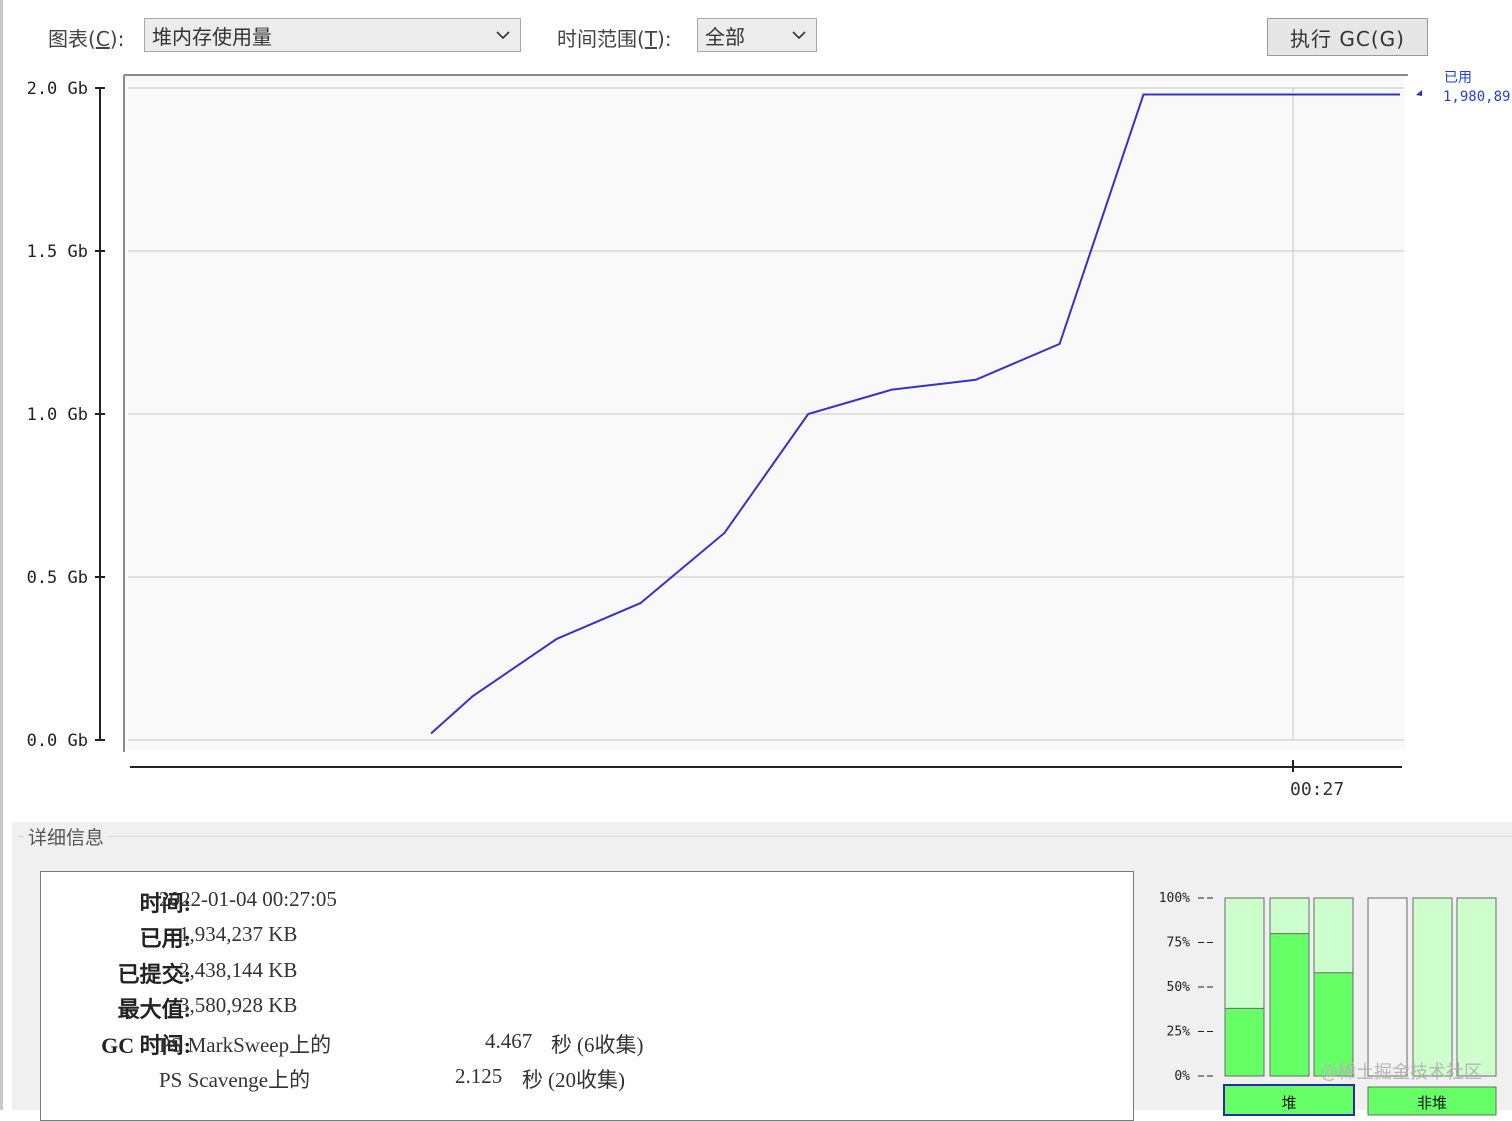 Image resolution: width=1512 pixels, height=1121 pixels. What do you see at coordinates (332, 35) in the screenshot?
I see `chart-select: 堆内存使用量` at bounding box center [332, 35].